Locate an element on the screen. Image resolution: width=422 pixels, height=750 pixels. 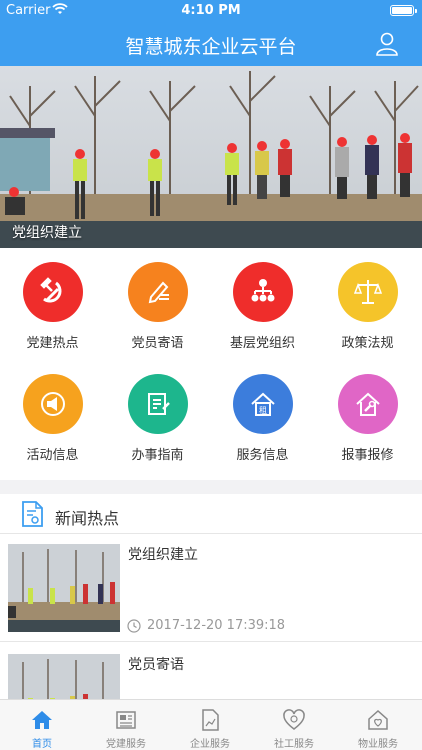
tab-property-service: 物业服务 is located at coordinates (378, 725).